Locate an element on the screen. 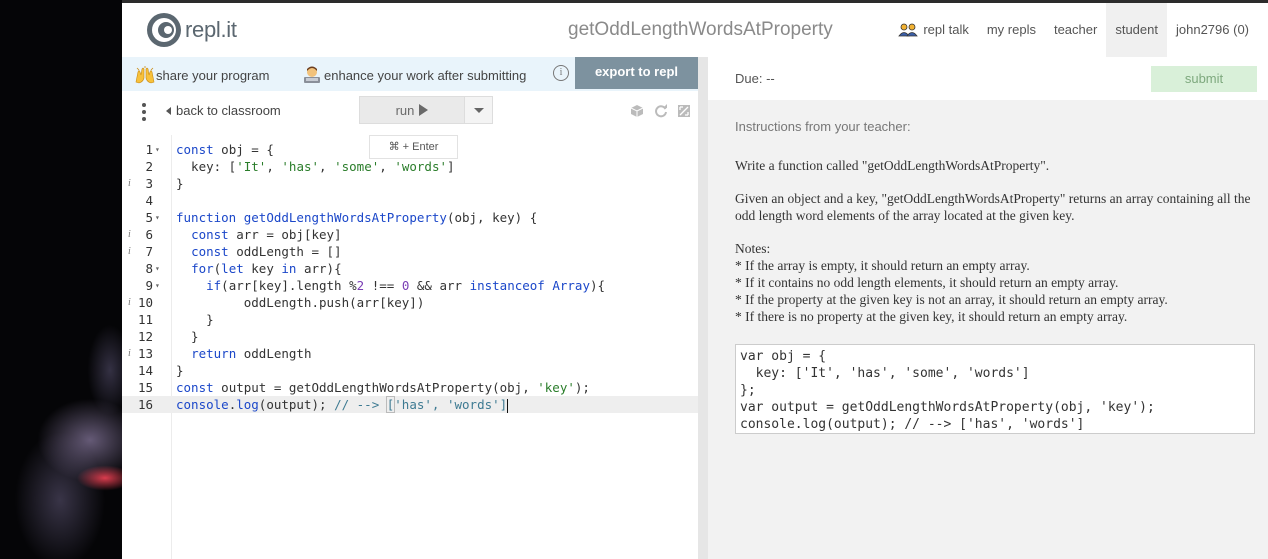 The image size is (1268, 559). run-label: run is located at coordinates (405, 110).